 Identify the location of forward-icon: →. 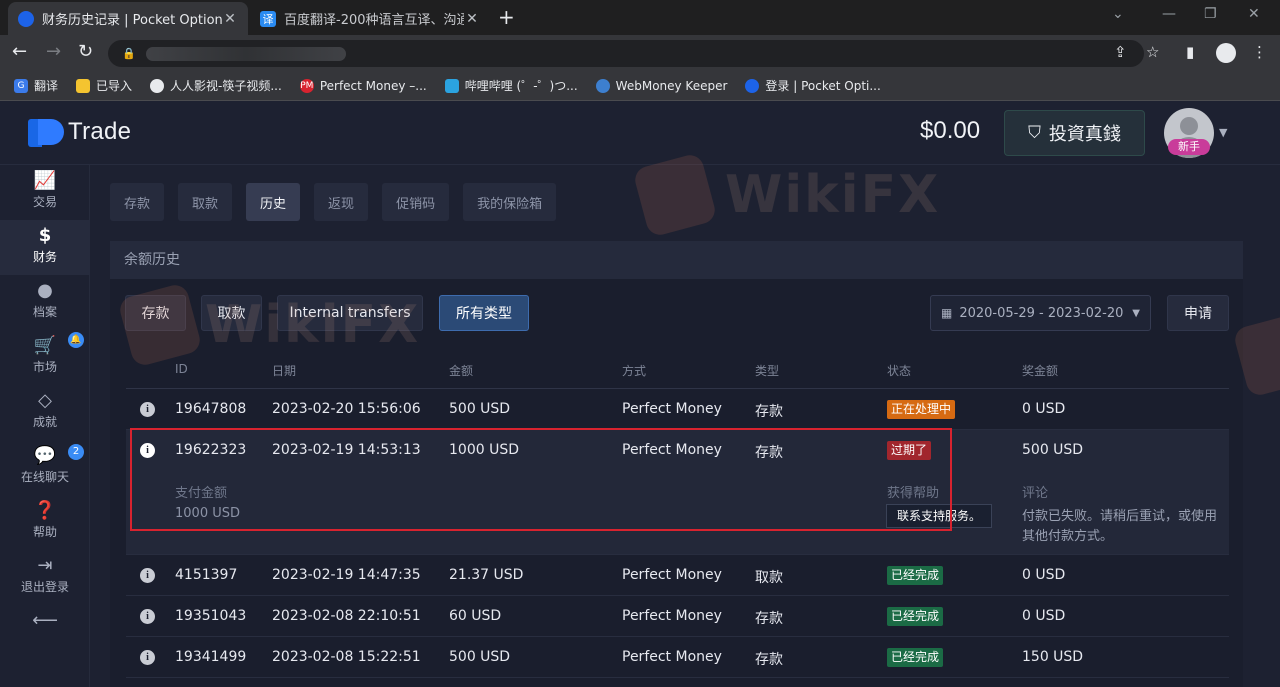
(53, 51).